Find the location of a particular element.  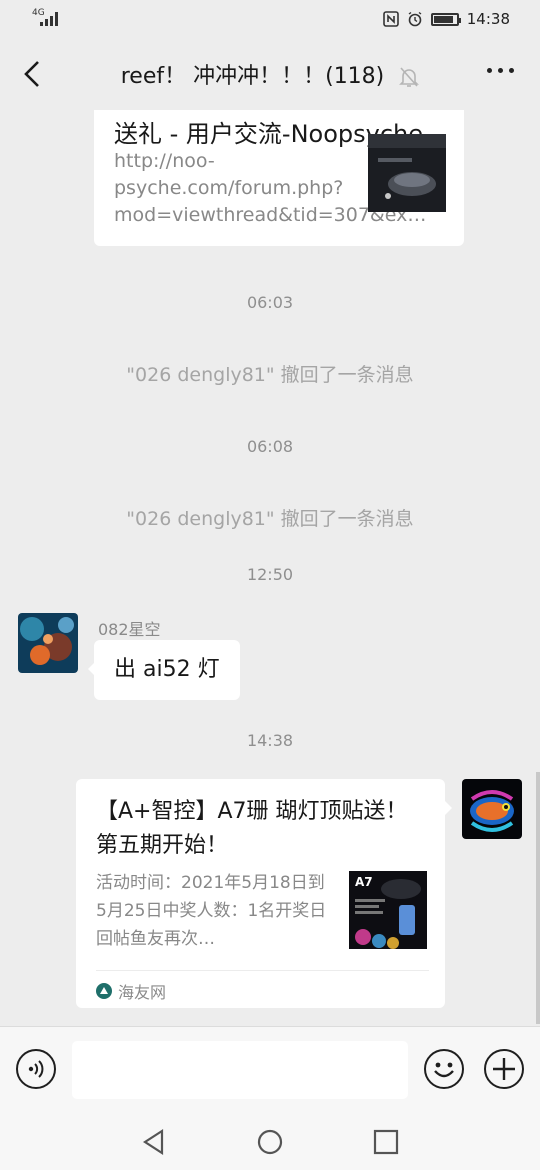

more-icon is located at coordinates (489, 70).